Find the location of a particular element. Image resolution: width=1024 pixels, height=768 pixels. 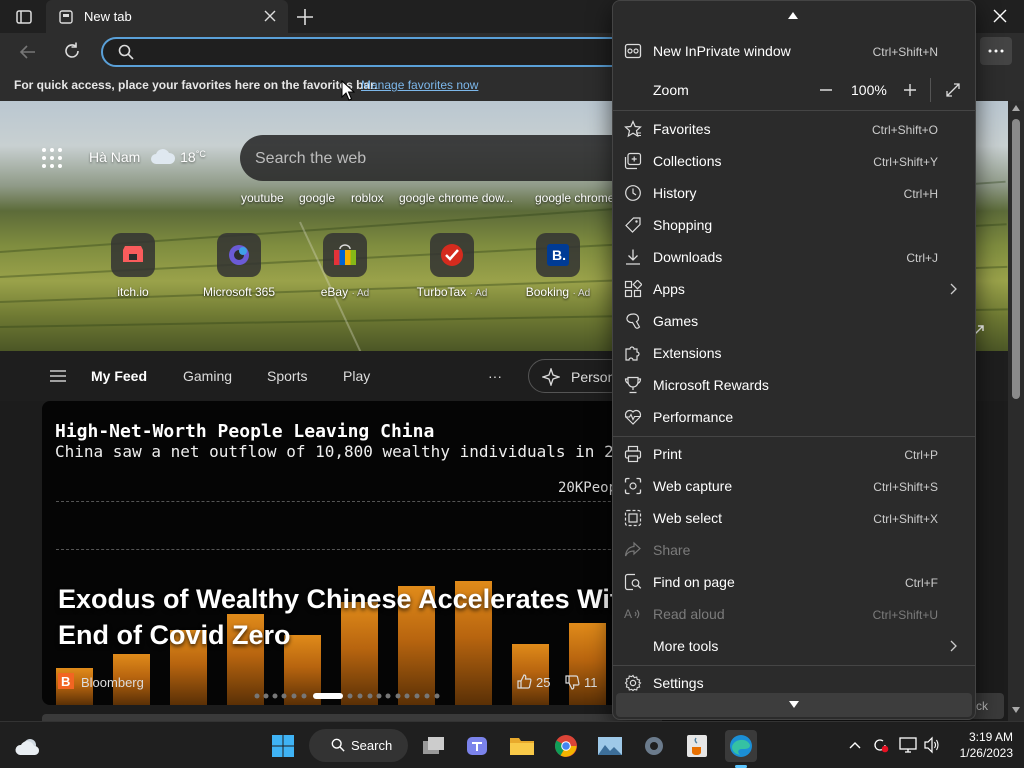

quick-link-booking: B. Booking · Ad is located at coordinates (558, 266).